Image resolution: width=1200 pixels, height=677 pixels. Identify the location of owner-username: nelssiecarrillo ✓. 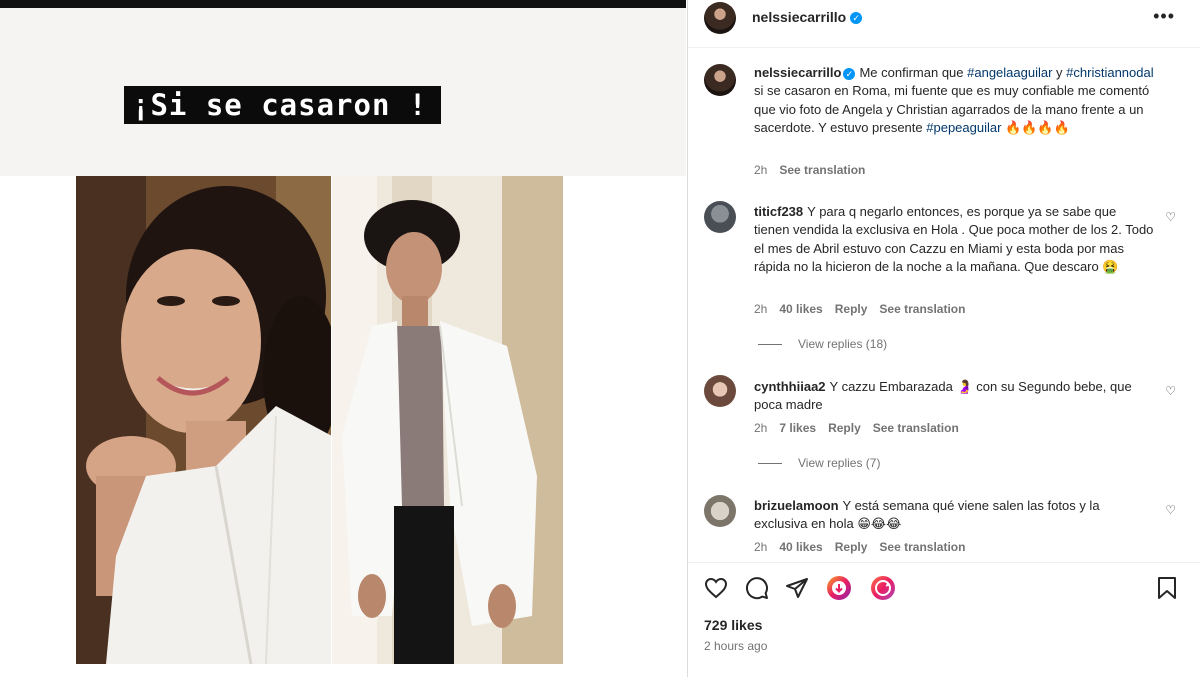
(807, 17).